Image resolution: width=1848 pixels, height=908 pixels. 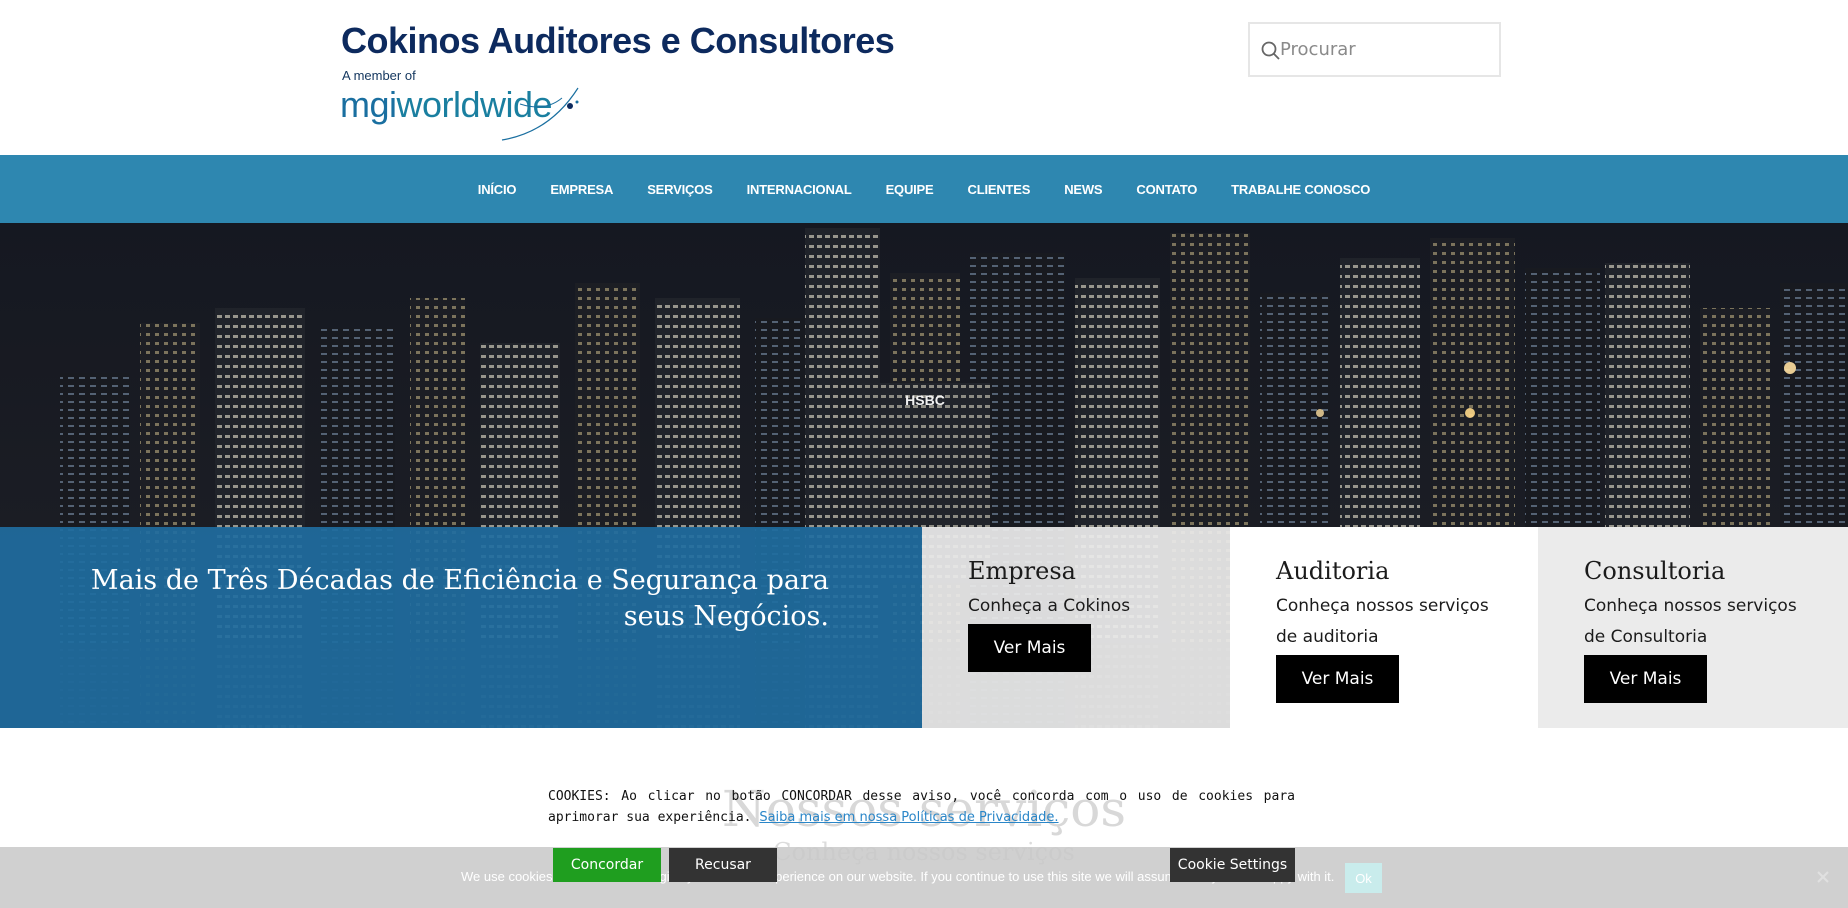 I want to click on card-title: Consultoria, so click(x=1655, y=571).